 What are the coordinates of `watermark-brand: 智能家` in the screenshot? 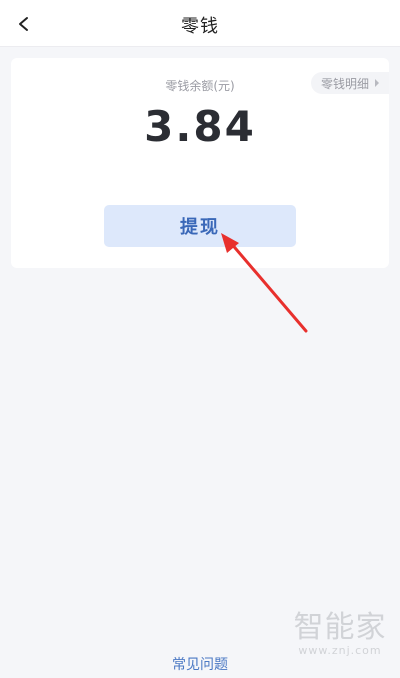 It's located at (340, 627).